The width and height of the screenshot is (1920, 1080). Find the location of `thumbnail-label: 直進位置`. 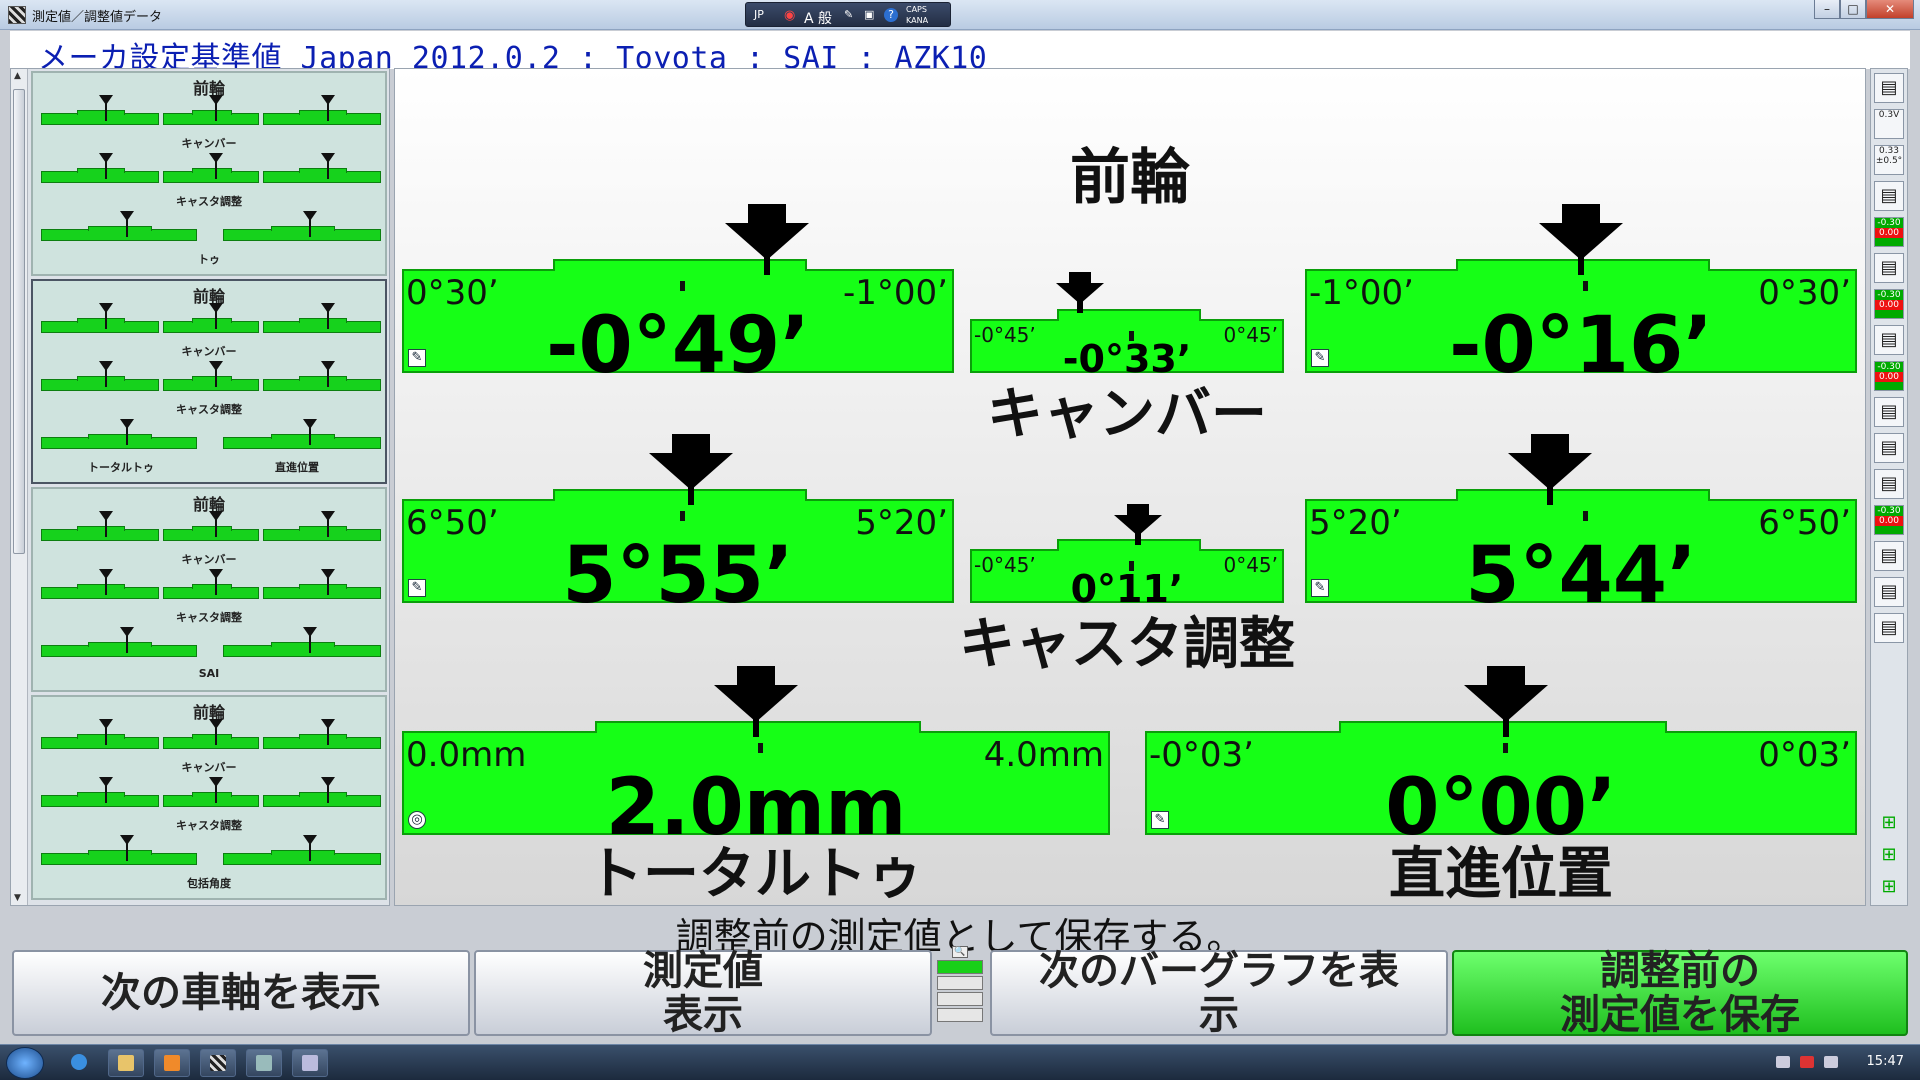

thumbnail-label: 直進位置 is located at coordinates (297, 467).